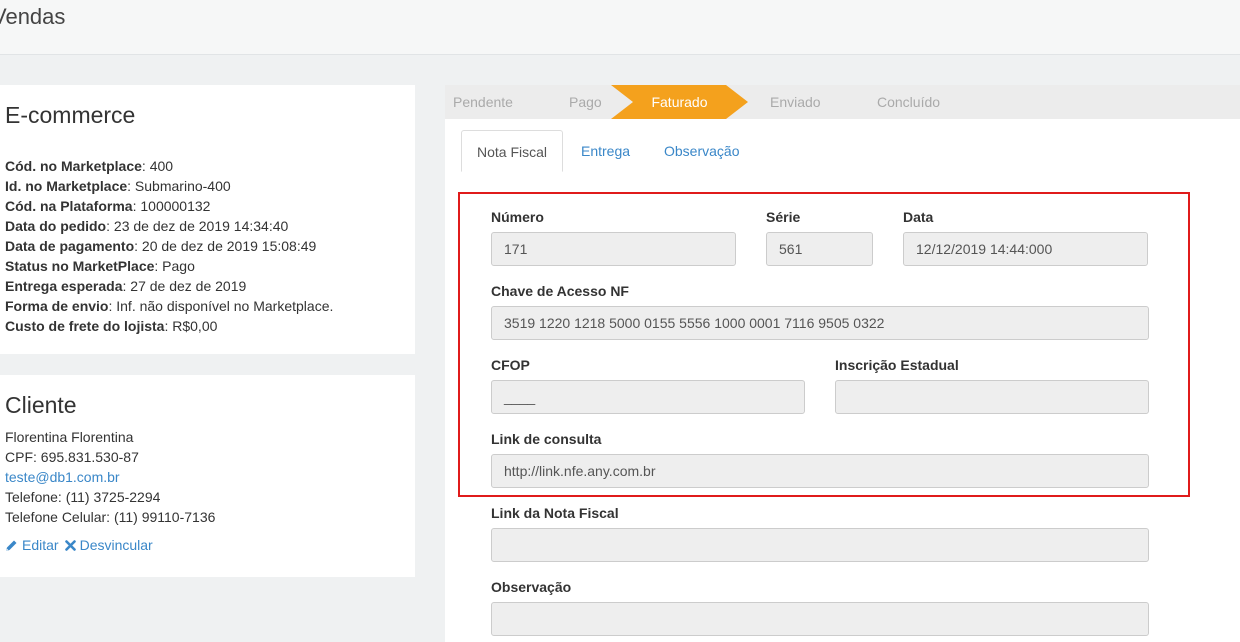  Describe the element at coordinates (605, 151) in the screenshot. I see `tab-entrega: Entrega` at that location.